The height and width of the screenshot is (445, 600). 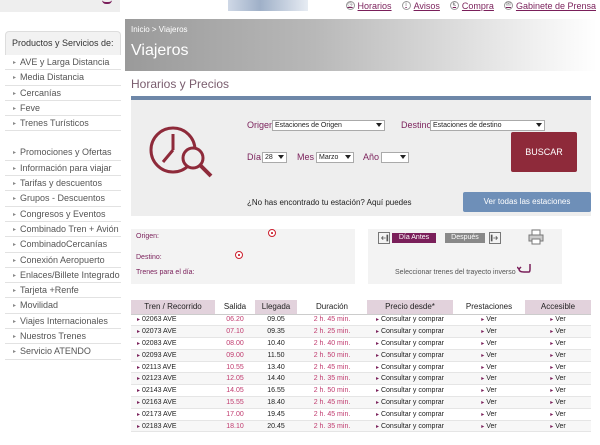 What do you see at coordinates (66, 167) in the screenshot?
I see `sidebar-item-label: Información para viajar` at bounding box center [66, 167].